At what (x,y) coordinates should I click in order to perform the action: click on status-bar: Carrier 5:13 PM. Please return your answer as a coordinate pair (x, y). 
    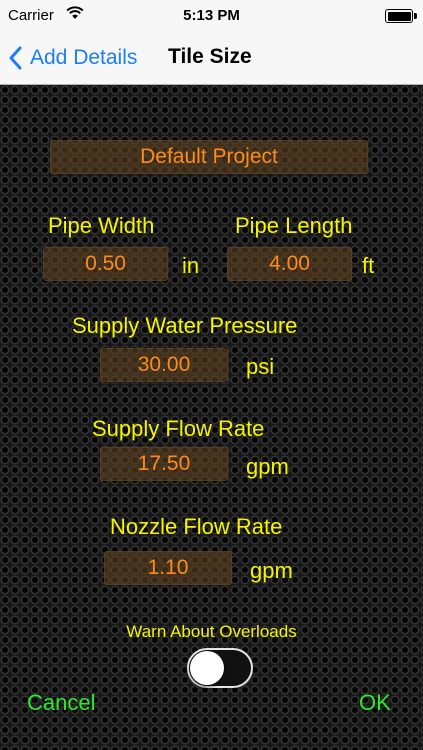
    Looking at the image, I should click on (211, 16).